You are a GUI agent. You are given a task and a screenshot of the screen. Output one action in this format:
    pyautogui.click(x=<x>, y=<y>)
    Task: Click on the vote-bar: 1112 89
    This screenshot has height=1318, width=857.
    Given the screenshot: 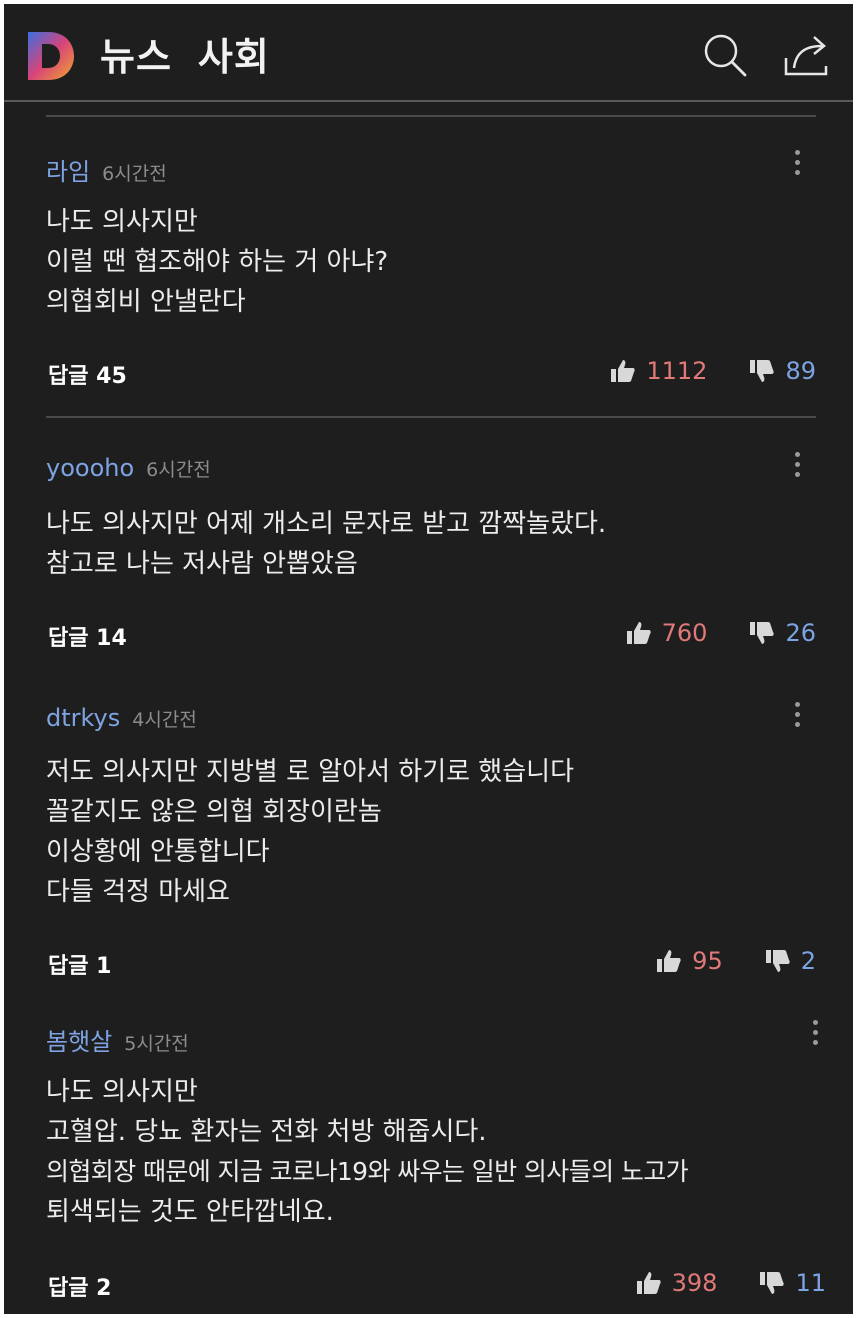 What is the action you would take?
    pyautogui.click(x=713, y=371)
    